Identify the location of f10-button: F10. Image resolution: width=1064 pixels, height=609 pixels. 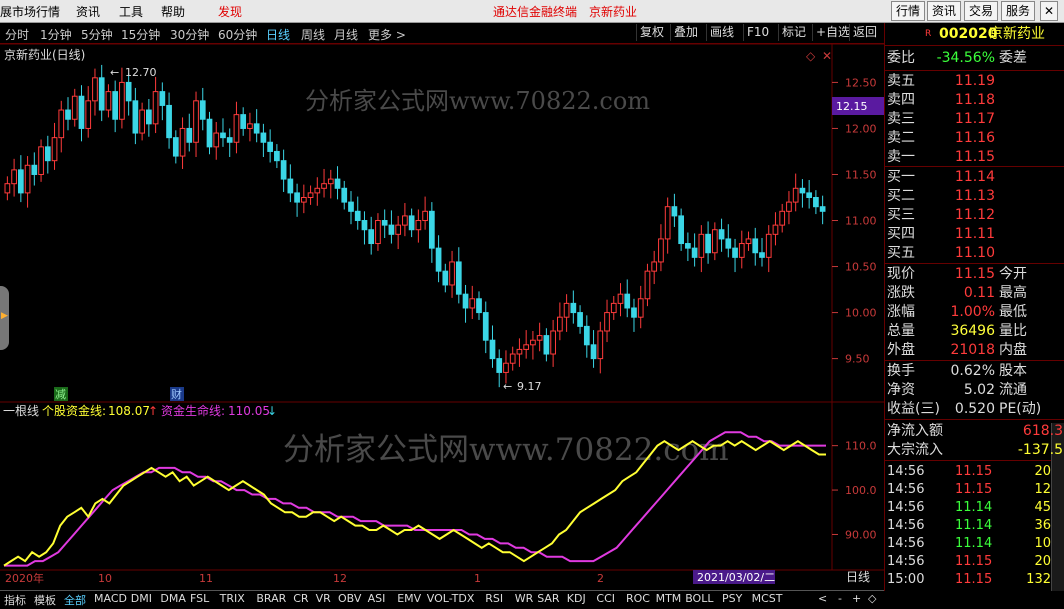
(757, 32).